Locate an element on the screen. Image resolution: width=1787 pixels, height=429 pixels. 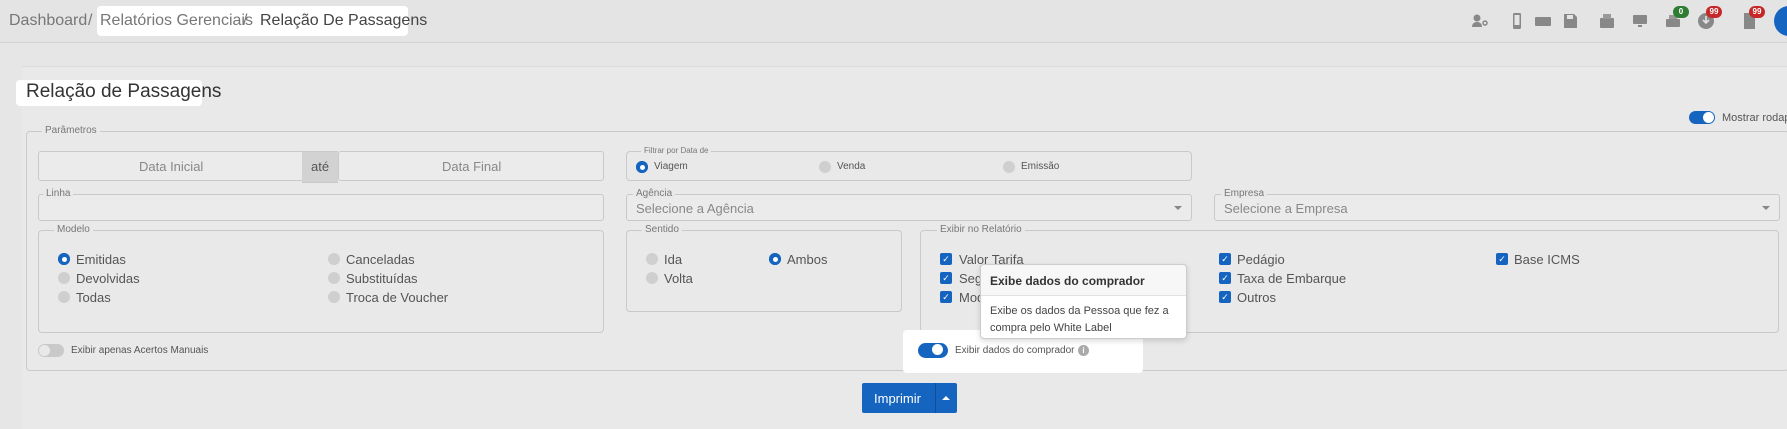
radio-troca-voucher is located at coordinates (334, 297).